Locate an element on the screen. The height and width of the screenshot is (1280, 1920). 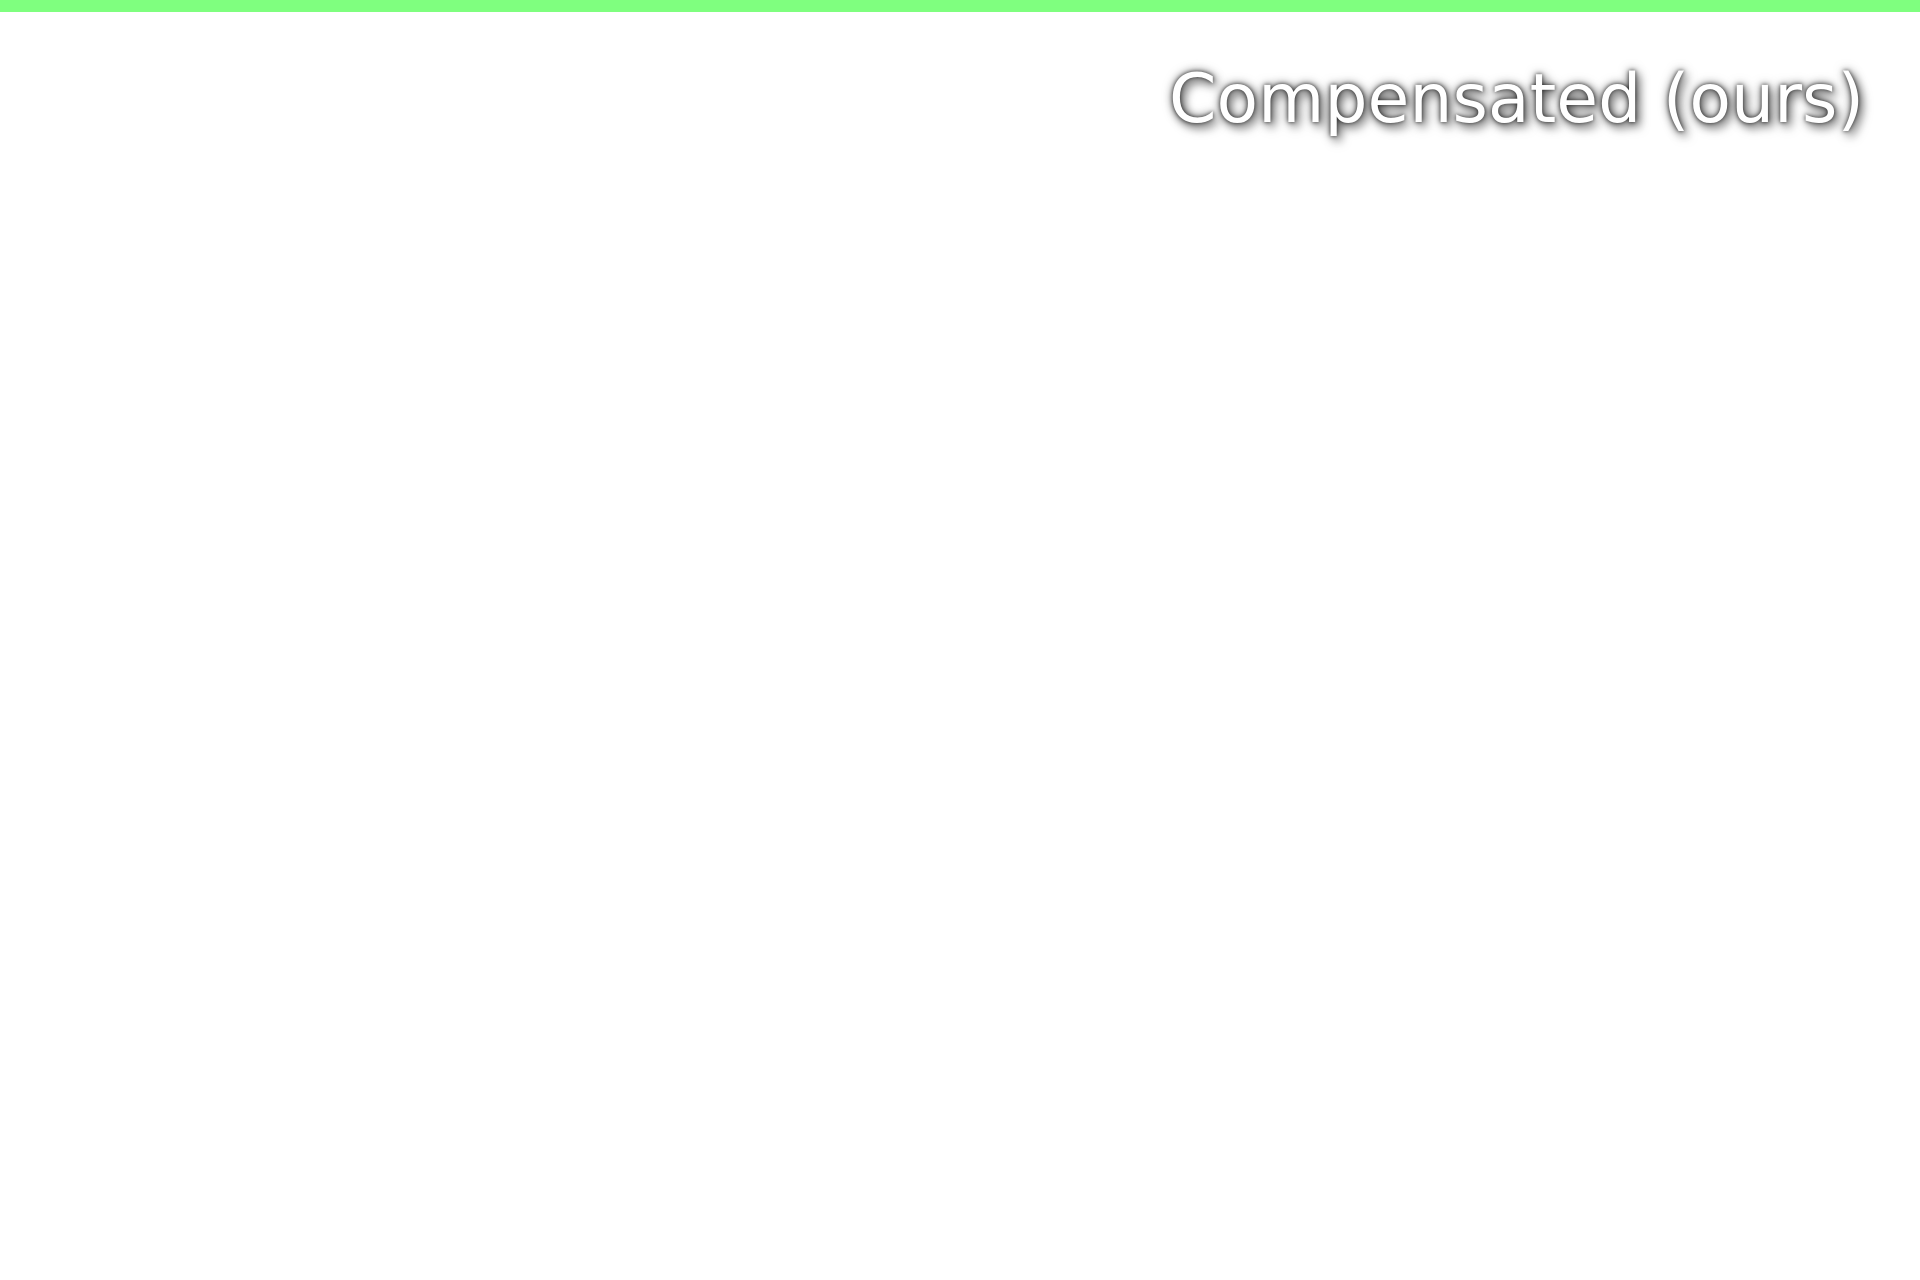
top-accent-bar is located at coordinates (960, 6).